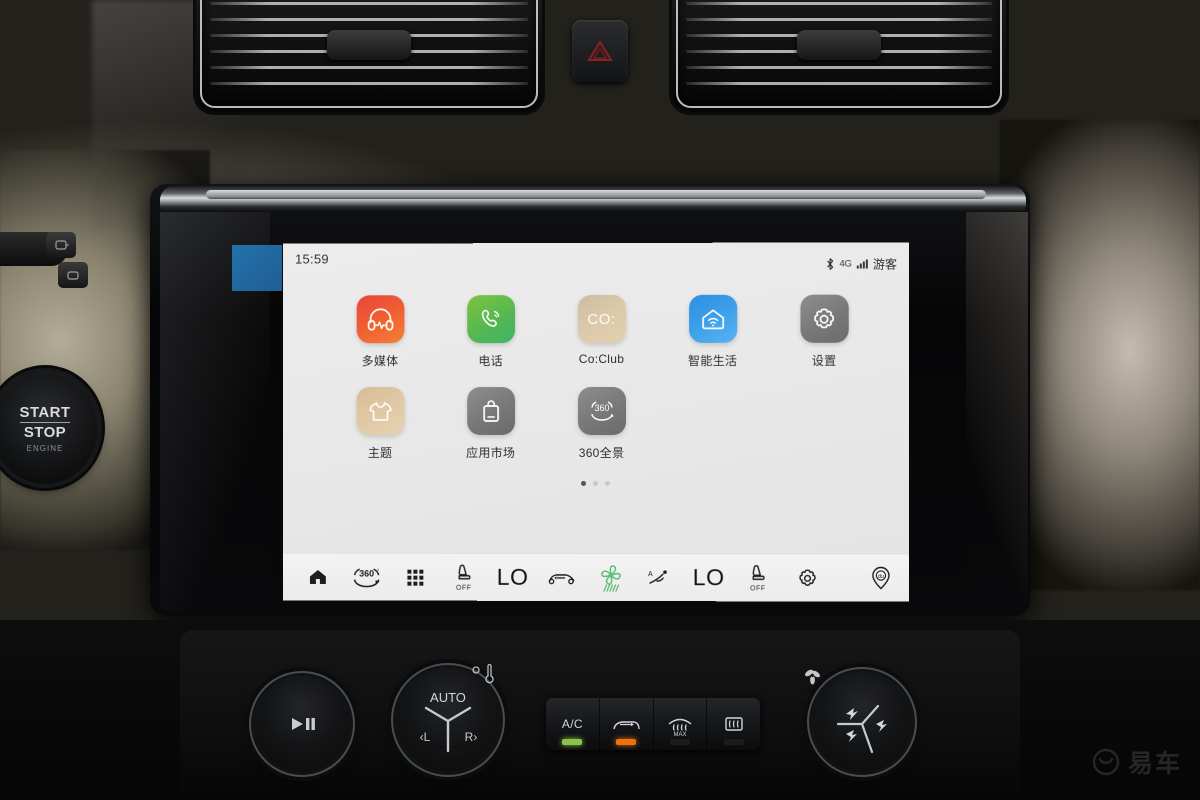 This screenshot has height=800, width=1200. Describe the element at coordinates (627, 724) in the screenshot. I see `air-recirculation-button` at that location.